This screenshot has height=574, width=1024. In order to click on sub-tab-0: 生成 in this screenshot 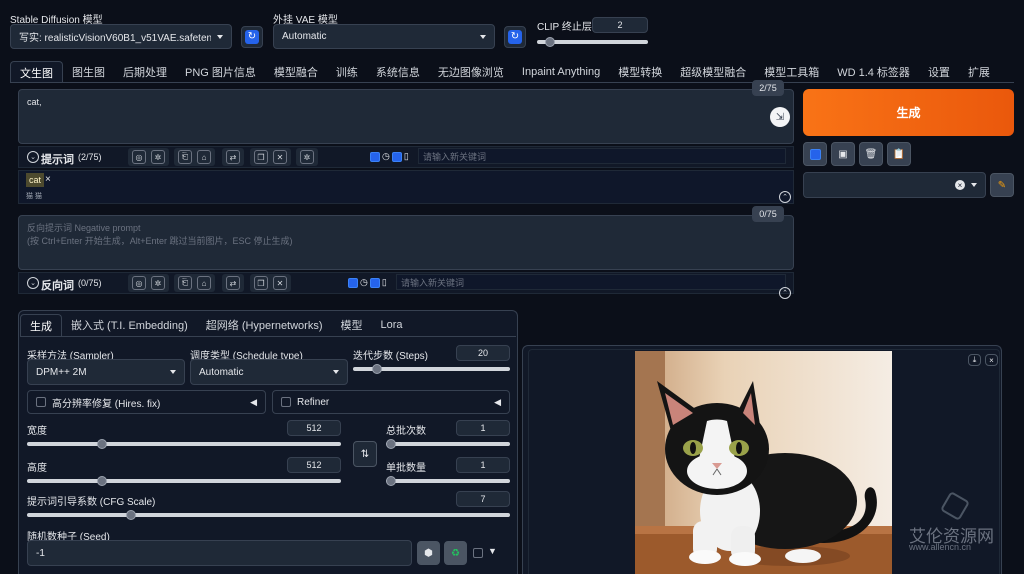, I will do `click(41, 325)`.